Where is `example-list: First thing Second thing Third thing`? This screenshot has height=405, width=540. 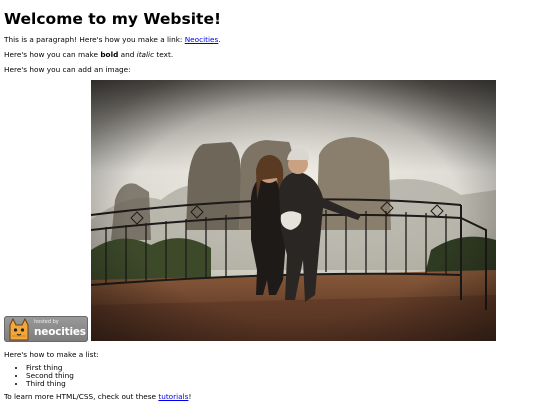 example-list: First thing Second thing Third thing is located at coordinates (270, 376).